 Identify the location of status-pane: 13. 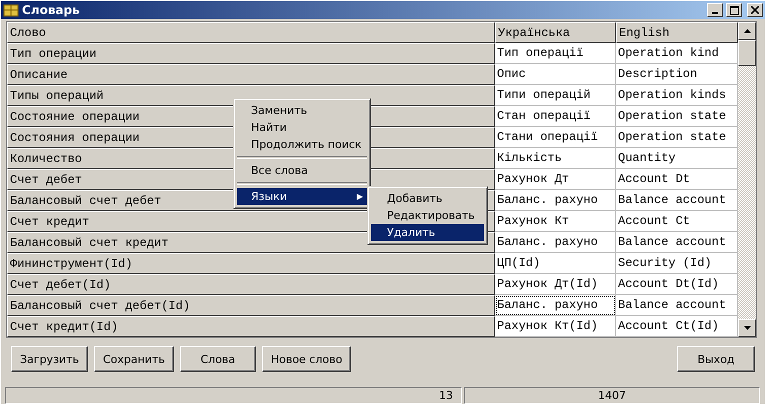
(233, 395).